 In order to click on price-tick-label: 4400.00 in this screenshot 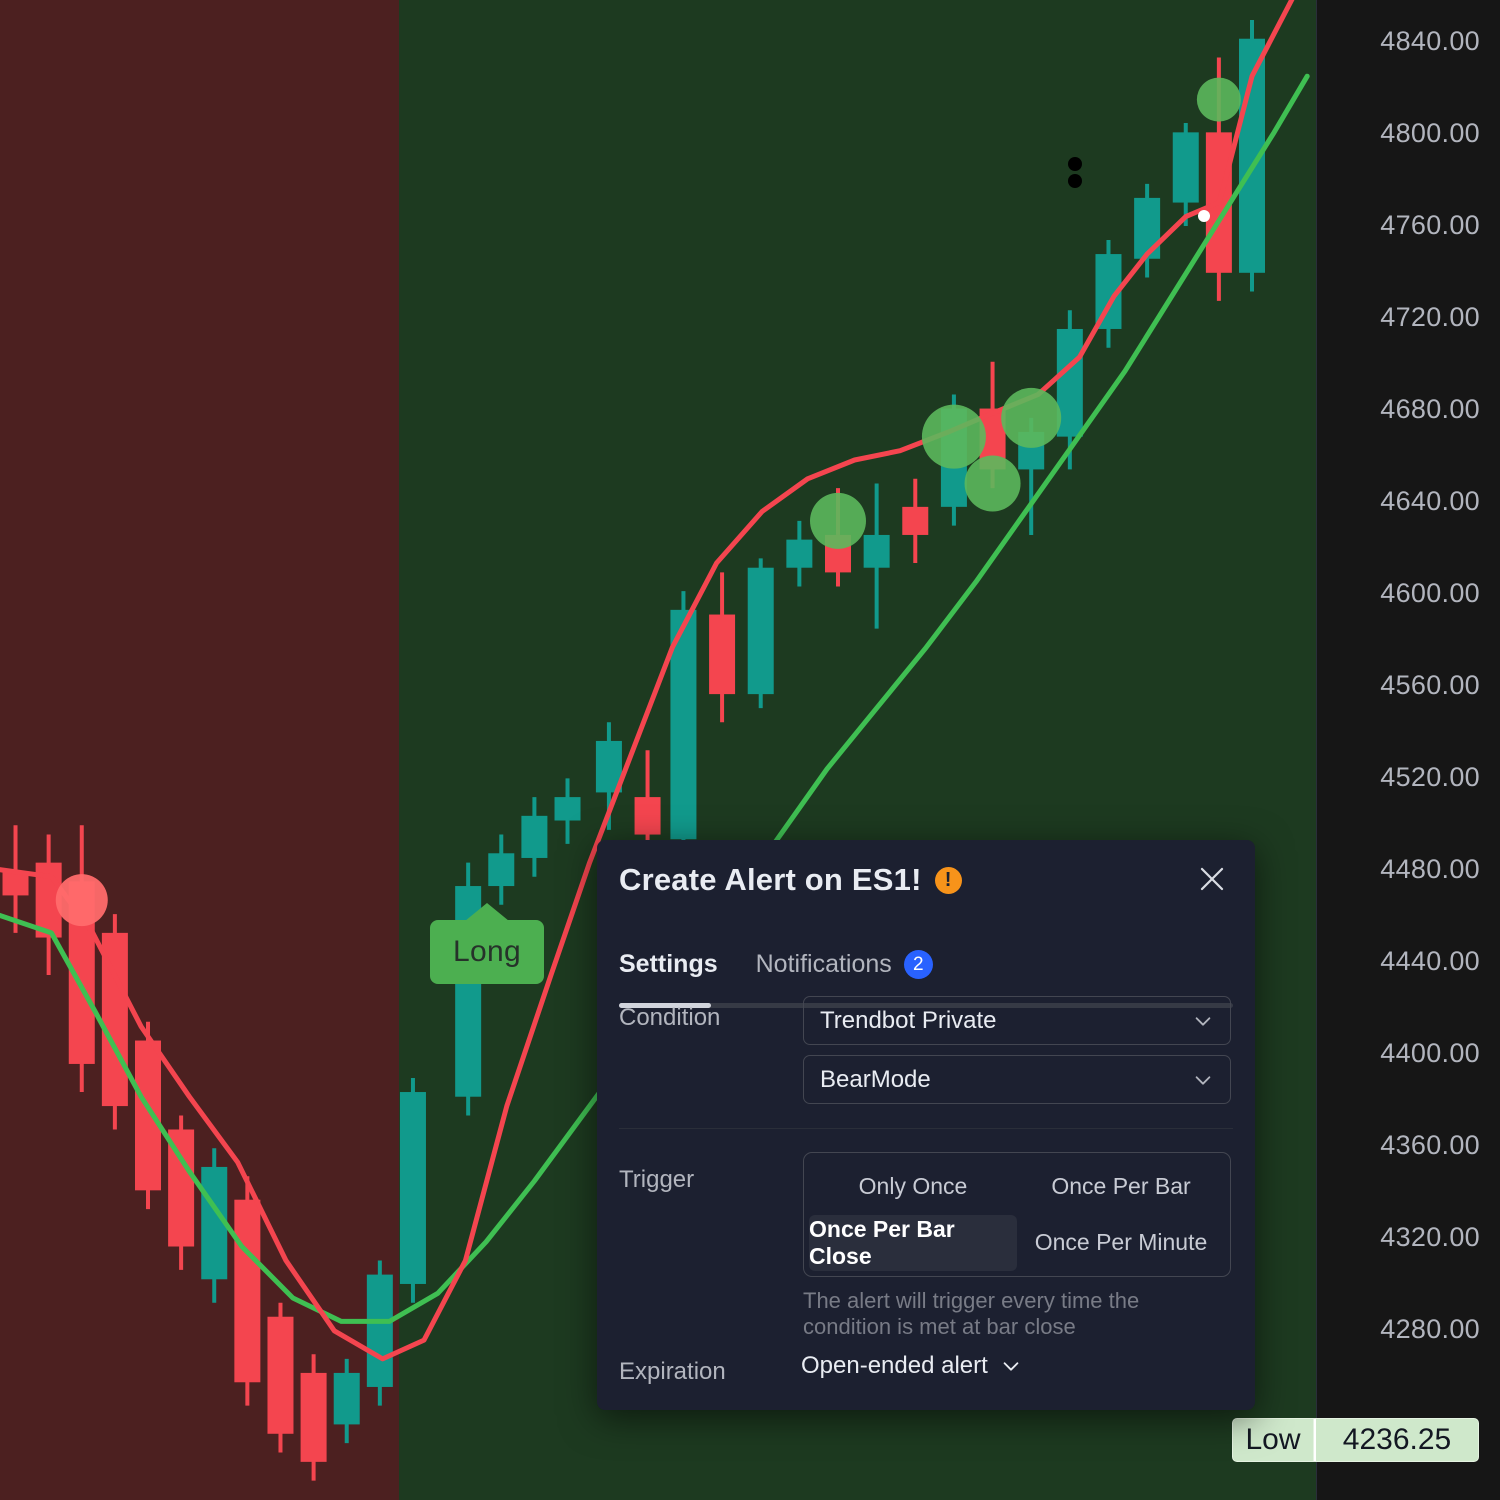, I will do `click(1430, 1053)`.